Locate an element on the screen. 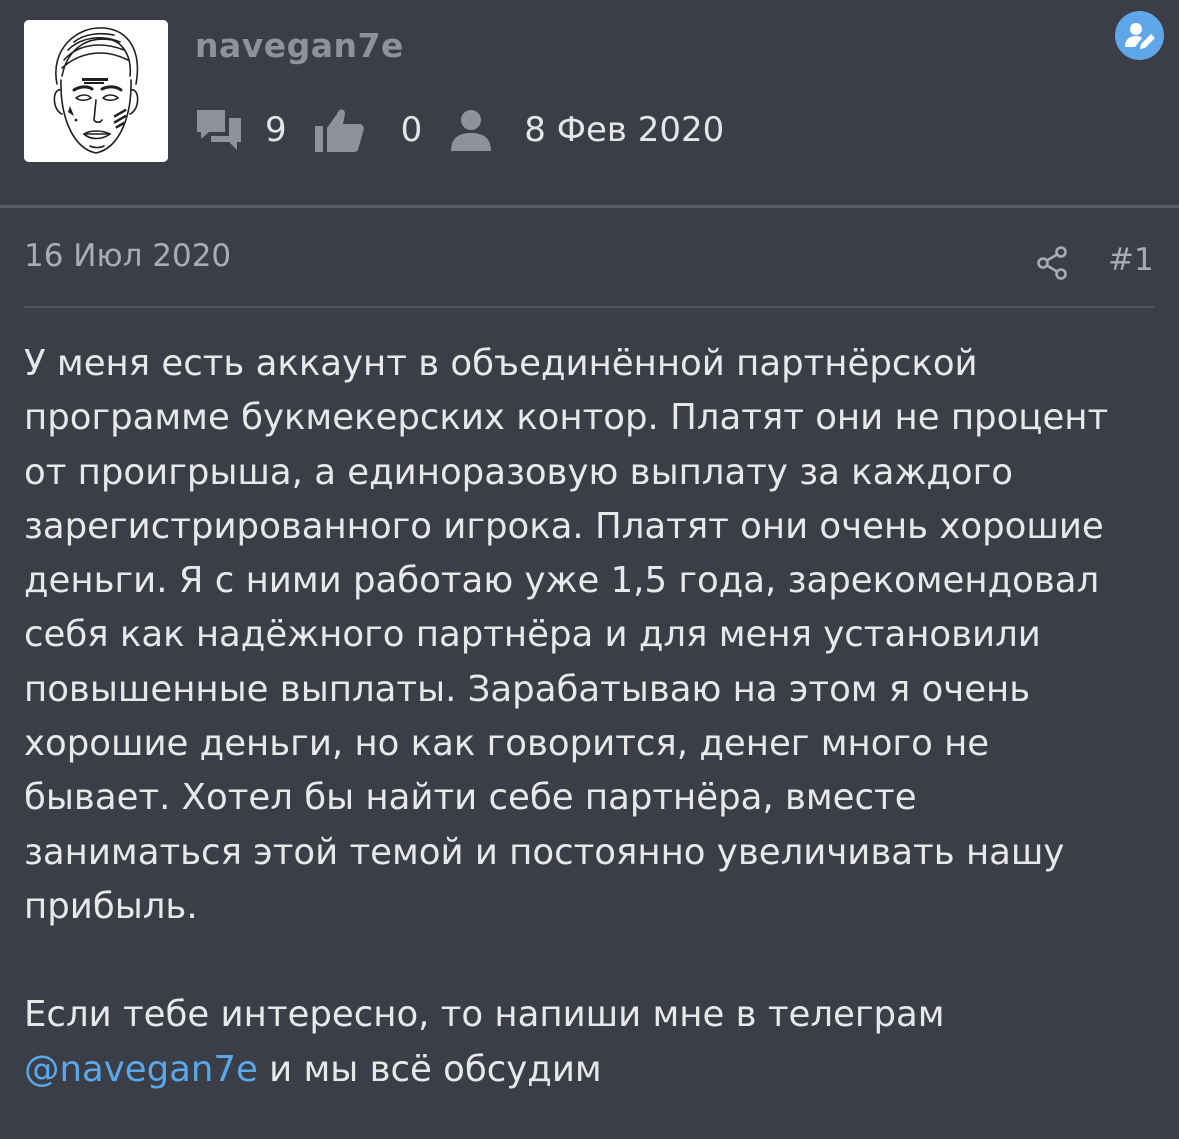  share-icon is located at coordinates (1052, 263).